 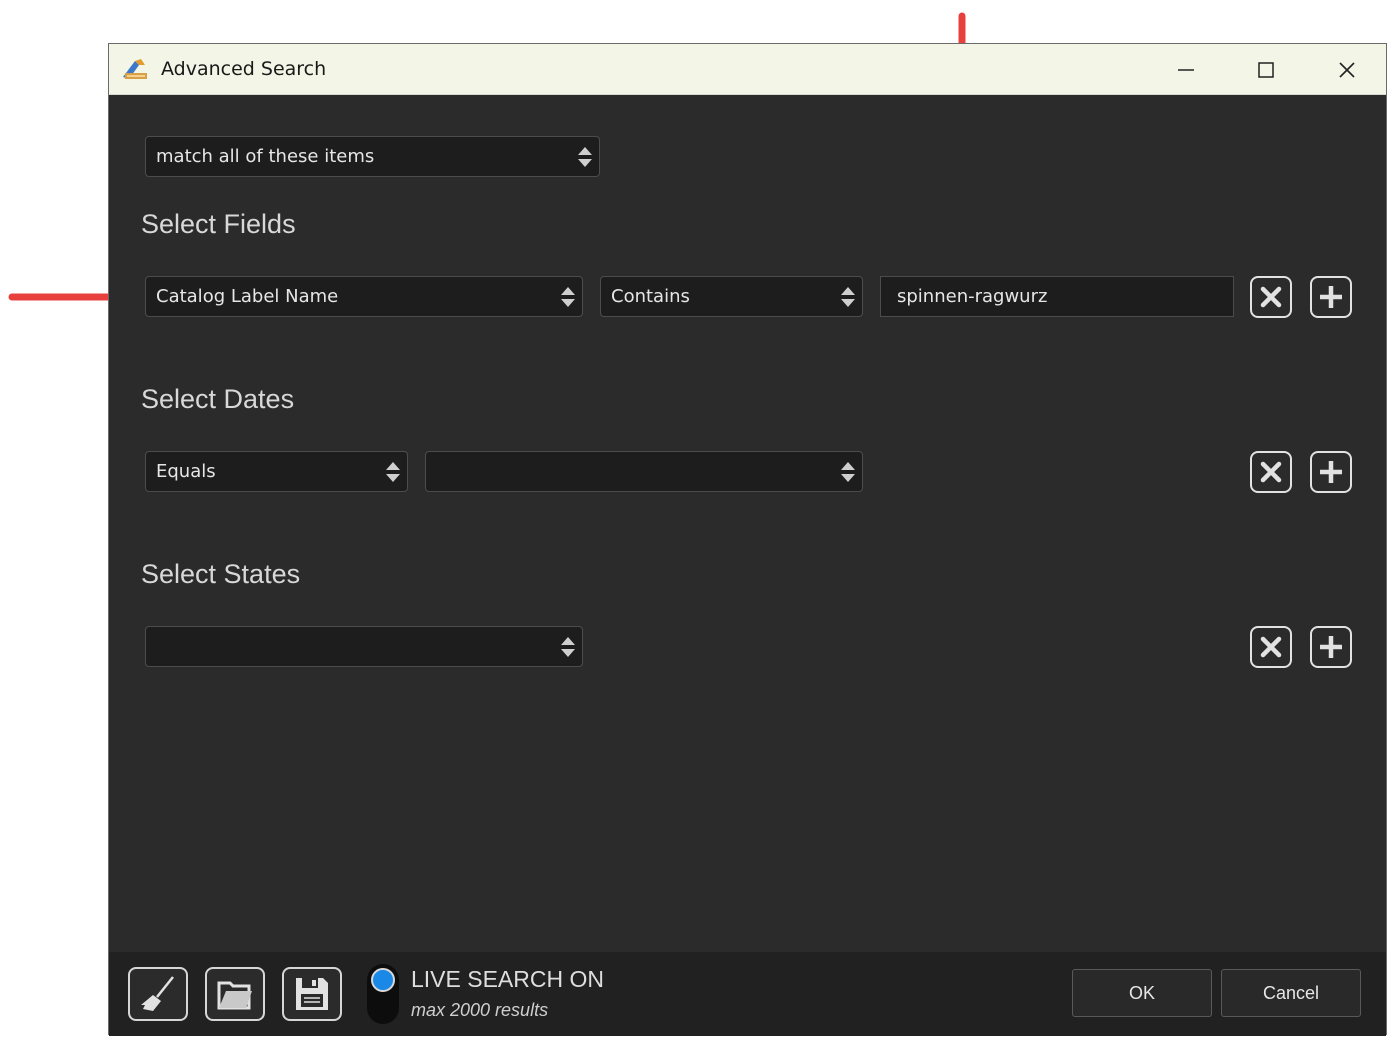 What do you see at coordinates (747, 69) in the screenshot?
I see `title-bar: Advanced Search` at bounding box center [747, 69].